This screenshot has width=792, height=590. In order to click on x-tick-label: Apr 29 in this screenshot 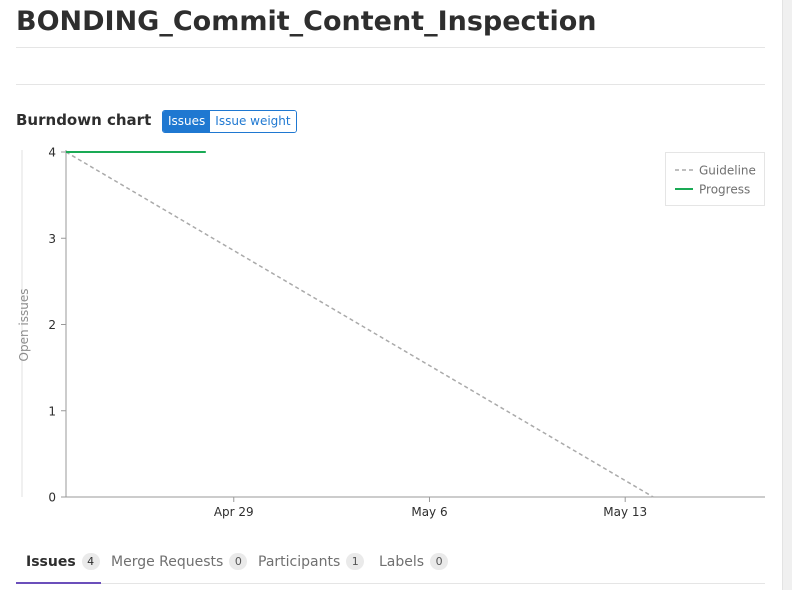, I will do `click(234, 512)`.